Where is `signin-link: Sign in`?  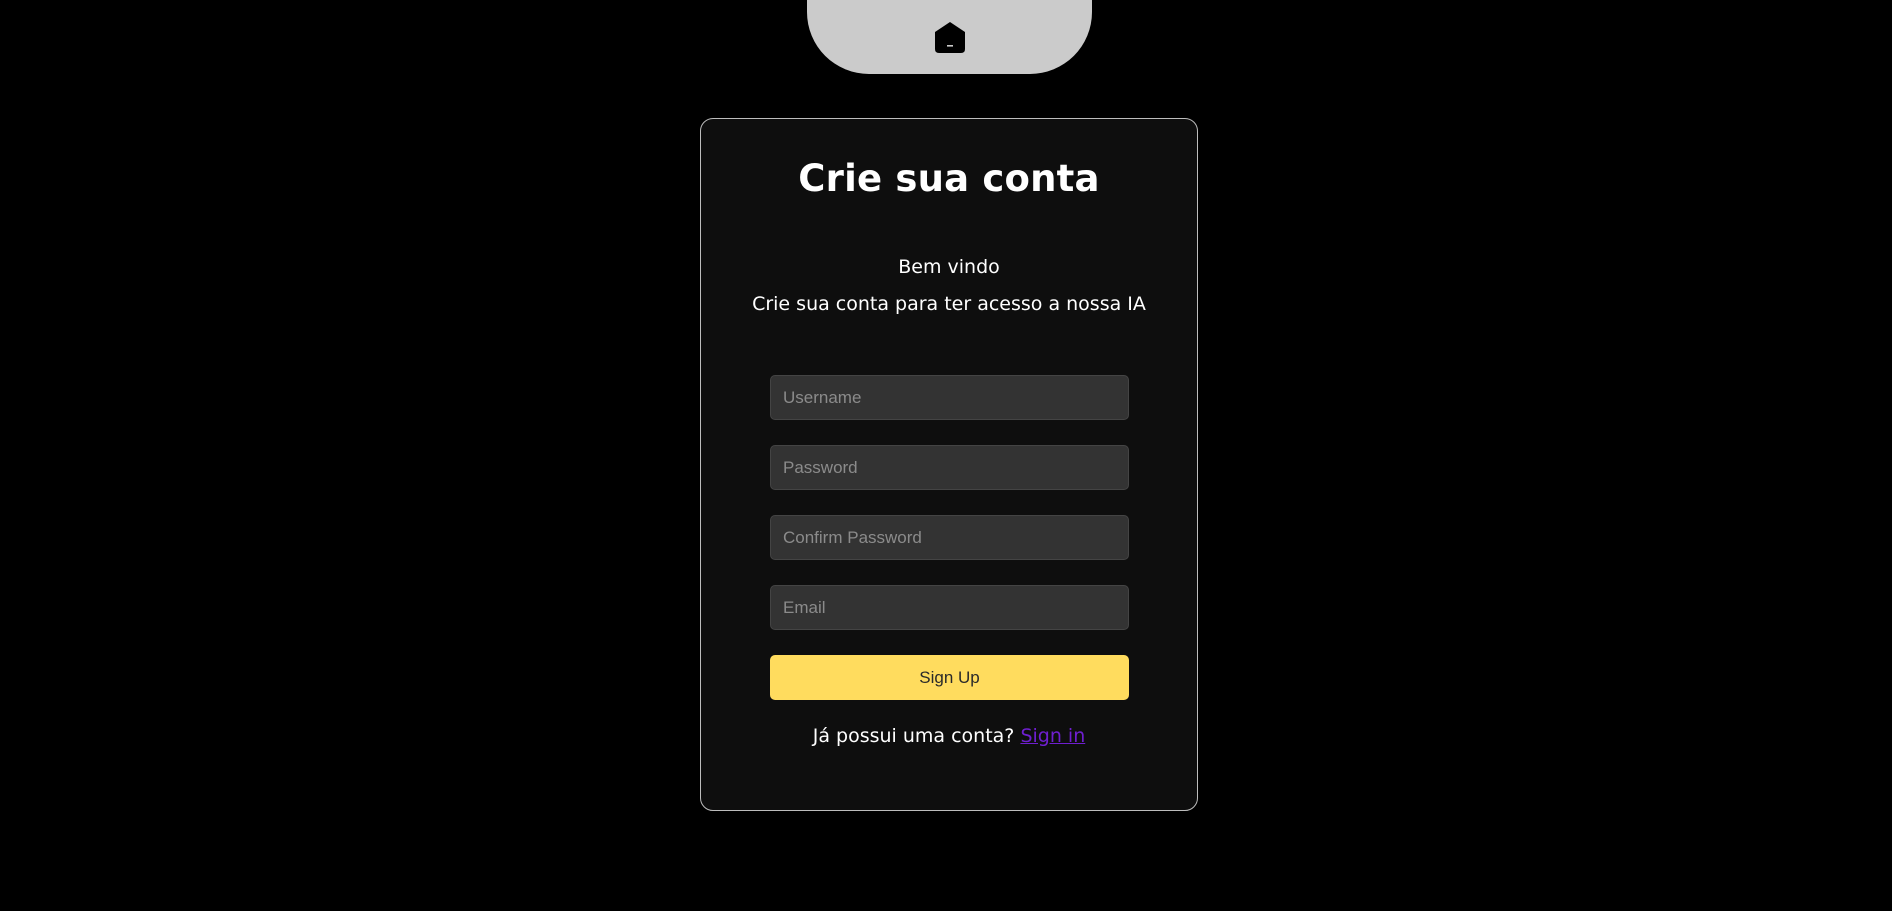
signin-link: Sign in is located at coordinates (1052, 736).